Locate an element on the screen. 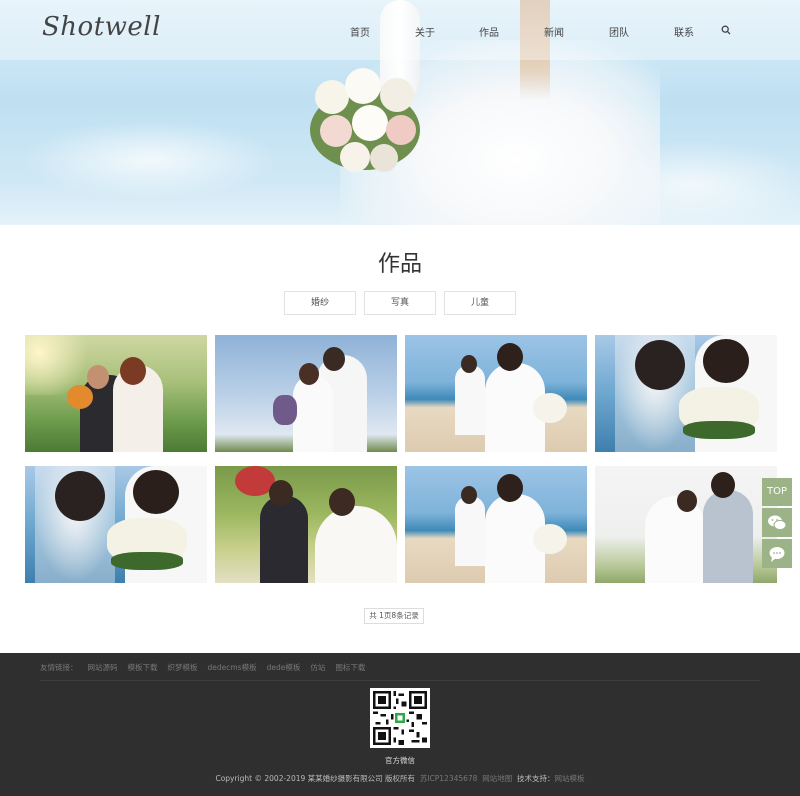  tab-wedding: 婚纱 is located at coordinates (320, 303).